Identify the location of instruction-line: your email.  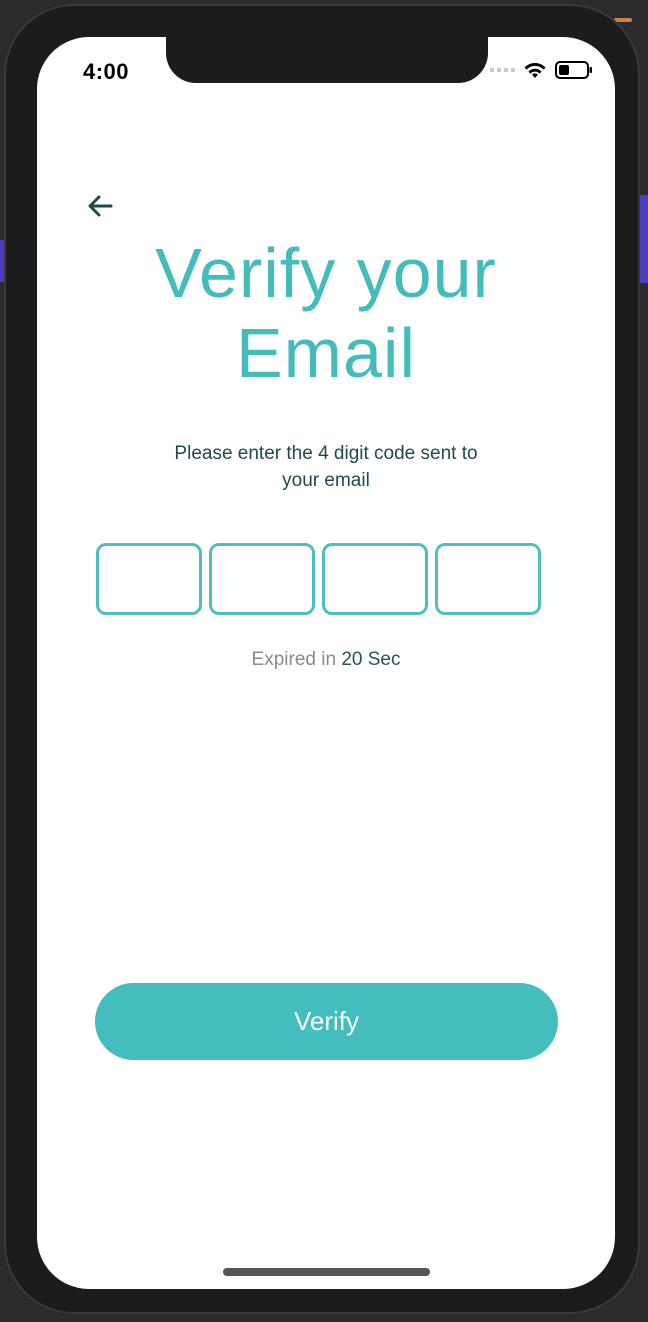
(326, 480).